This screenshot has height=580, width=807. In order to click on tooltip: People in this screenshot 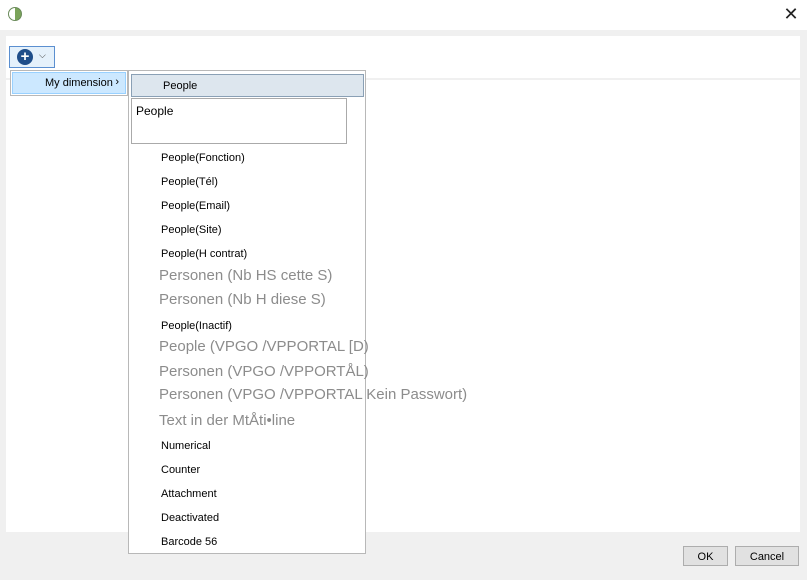, I will do `click(239, 121)`.